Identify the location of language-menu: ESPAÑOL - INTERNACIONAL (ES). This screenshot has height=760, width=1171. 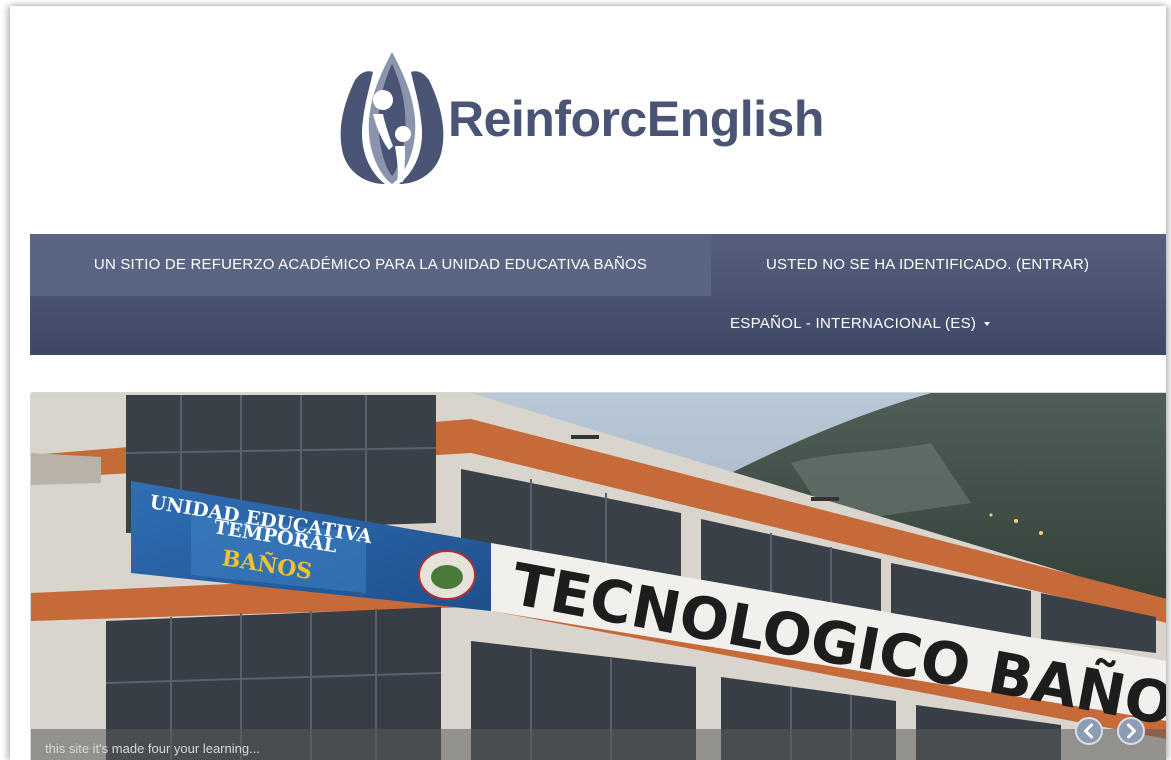
(860, 324).